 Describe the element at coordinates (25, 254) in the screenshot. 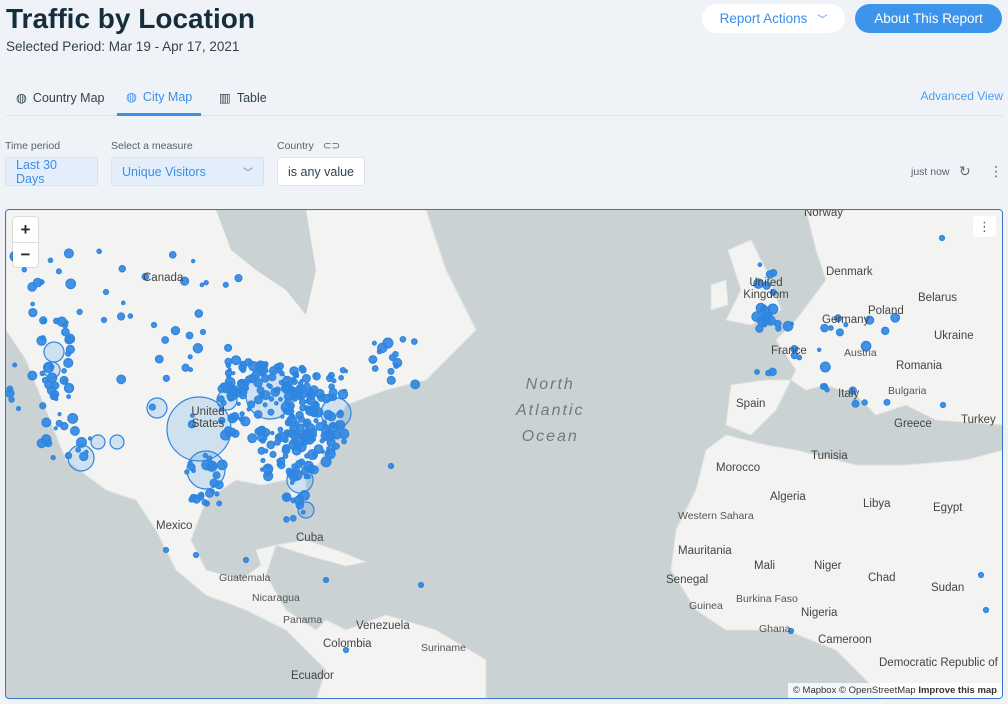

I see `zoom-out-button: −` at that location.